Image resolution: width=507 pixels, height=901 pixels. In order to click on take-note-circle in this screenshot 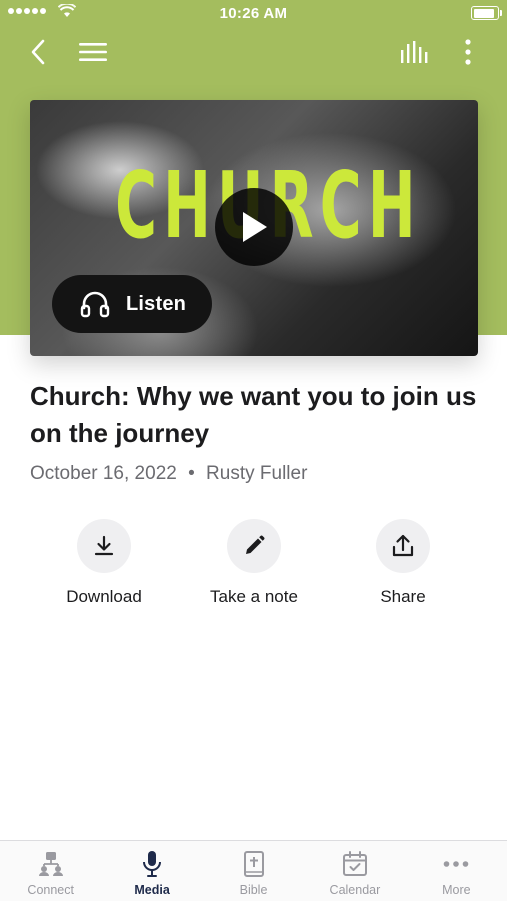, I will do `click(254, 546)`.